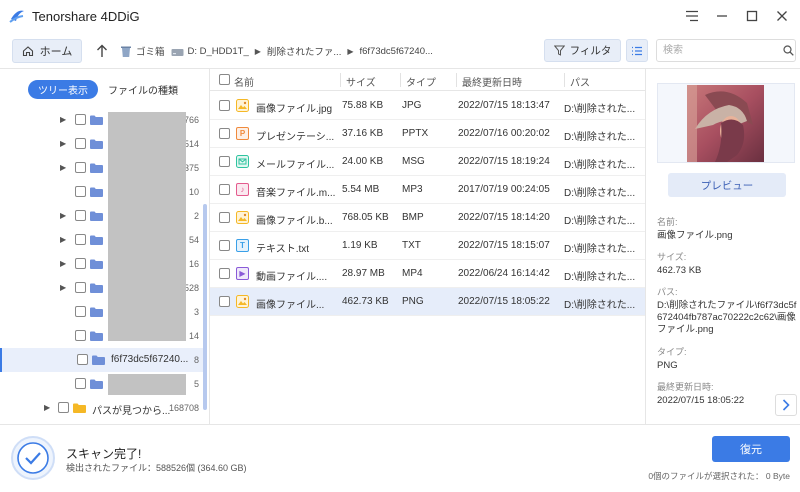 Image resolution: width=800 pixels, height=492 pixels. What do you see at coordinates (294, 109) in the screenshot?
I see `file-name: 画像ファイル.jpg` at bounding box center [294, 109].